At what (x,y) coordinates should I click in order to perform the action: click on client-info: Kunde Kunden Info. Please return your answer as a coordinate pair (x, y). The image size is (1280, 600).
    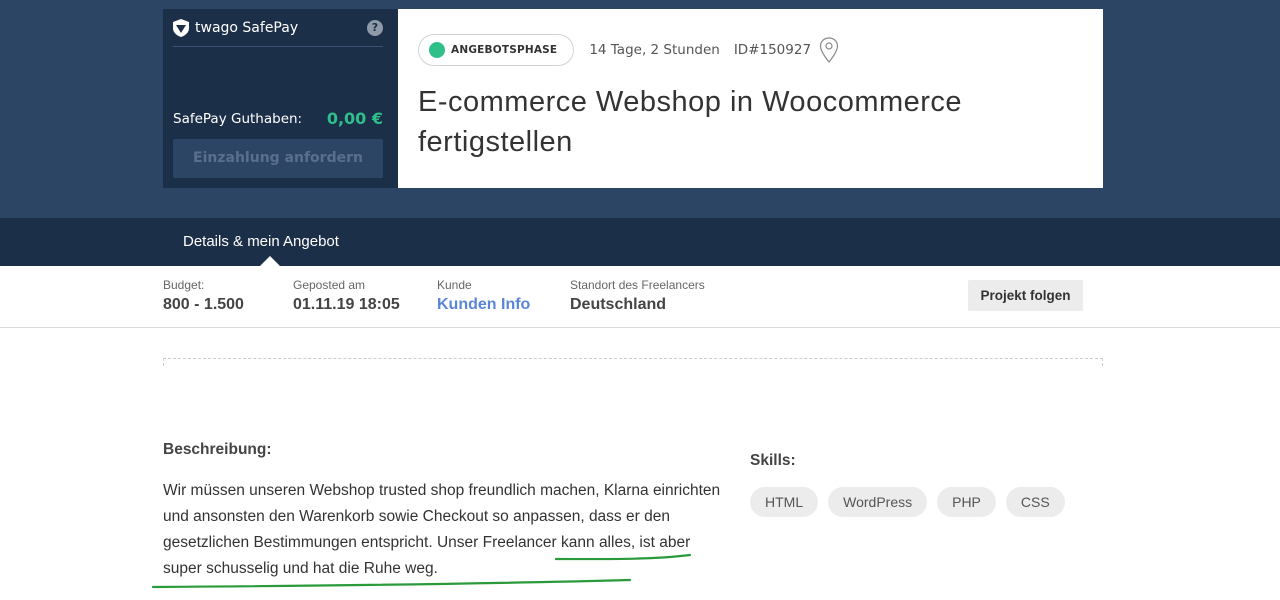
    Looking at the image, I should click on (483, 296).